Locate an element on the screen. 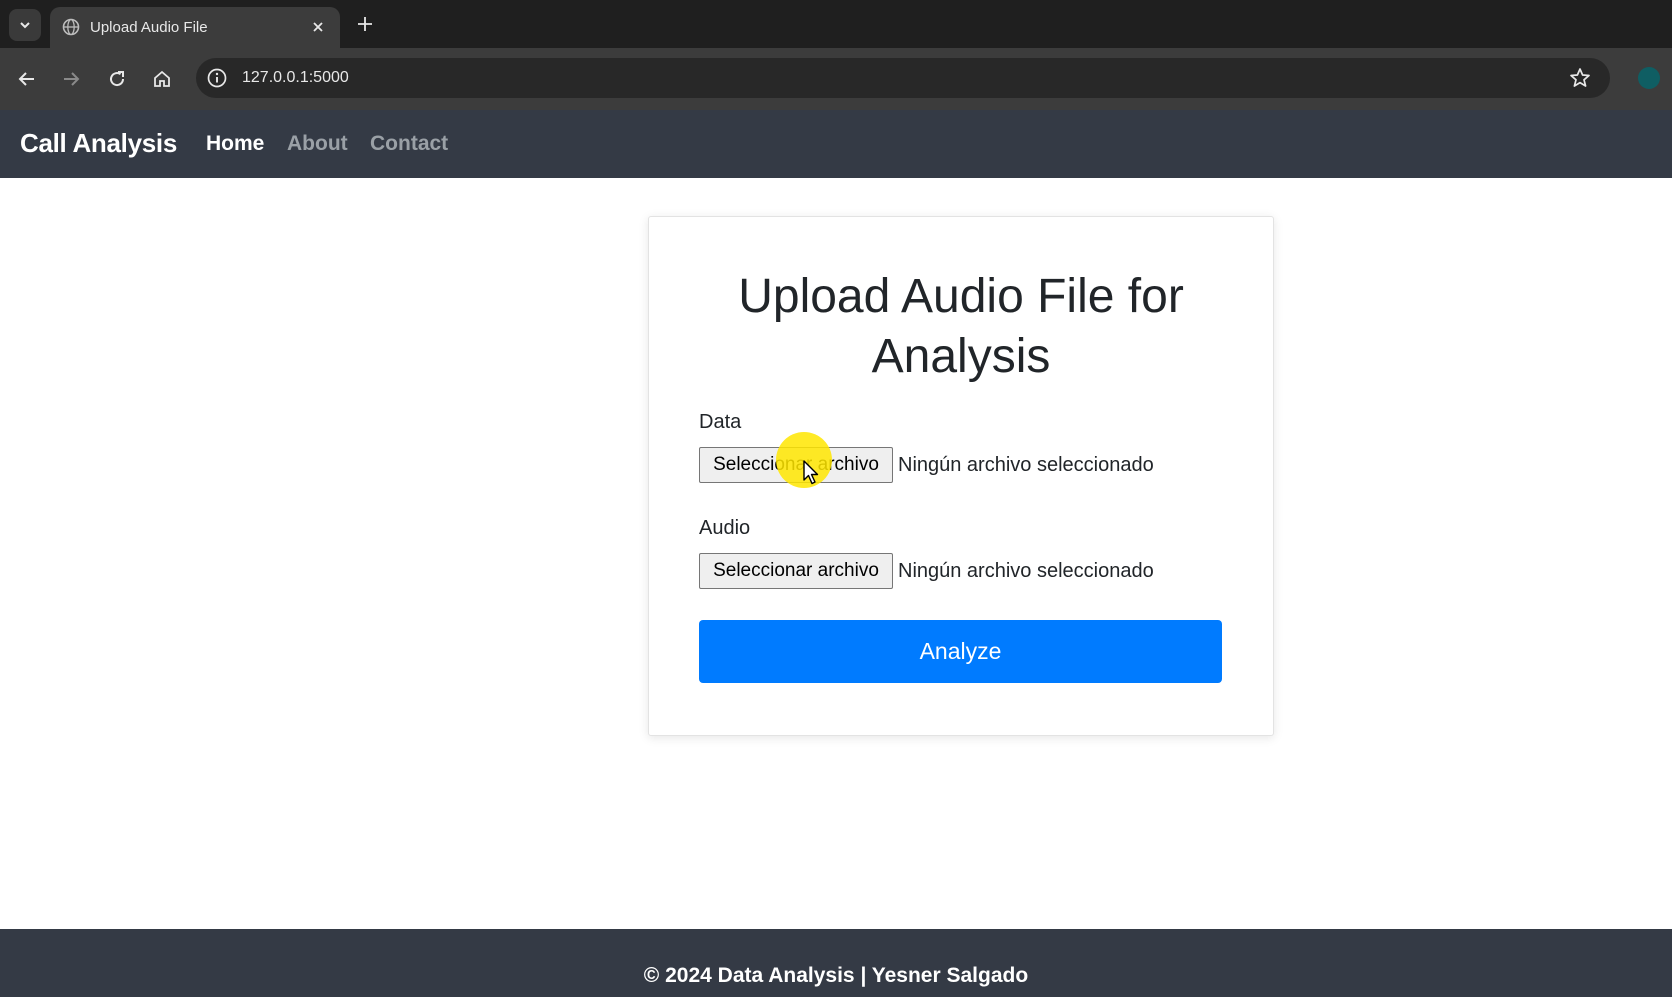 The width and height of the screenshot is (1672, 997). nav-link-home: Home is located at coordinates (235, 144).